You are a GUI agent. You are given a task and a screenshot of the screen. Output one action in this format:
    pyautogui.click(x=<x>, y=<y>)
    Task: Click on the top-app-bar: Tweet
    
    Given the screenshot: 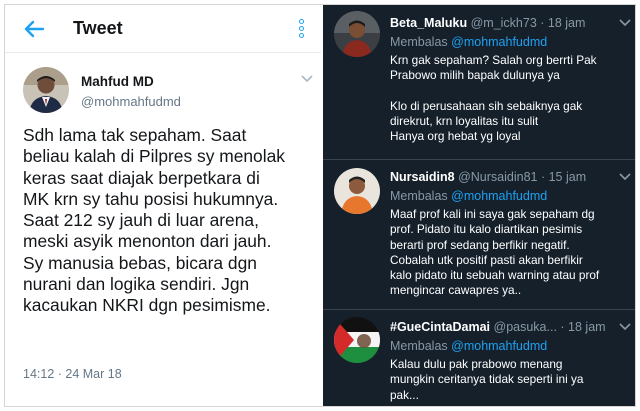 What is the action you would take?
    pyautogui.click(x=163, y=29)
    